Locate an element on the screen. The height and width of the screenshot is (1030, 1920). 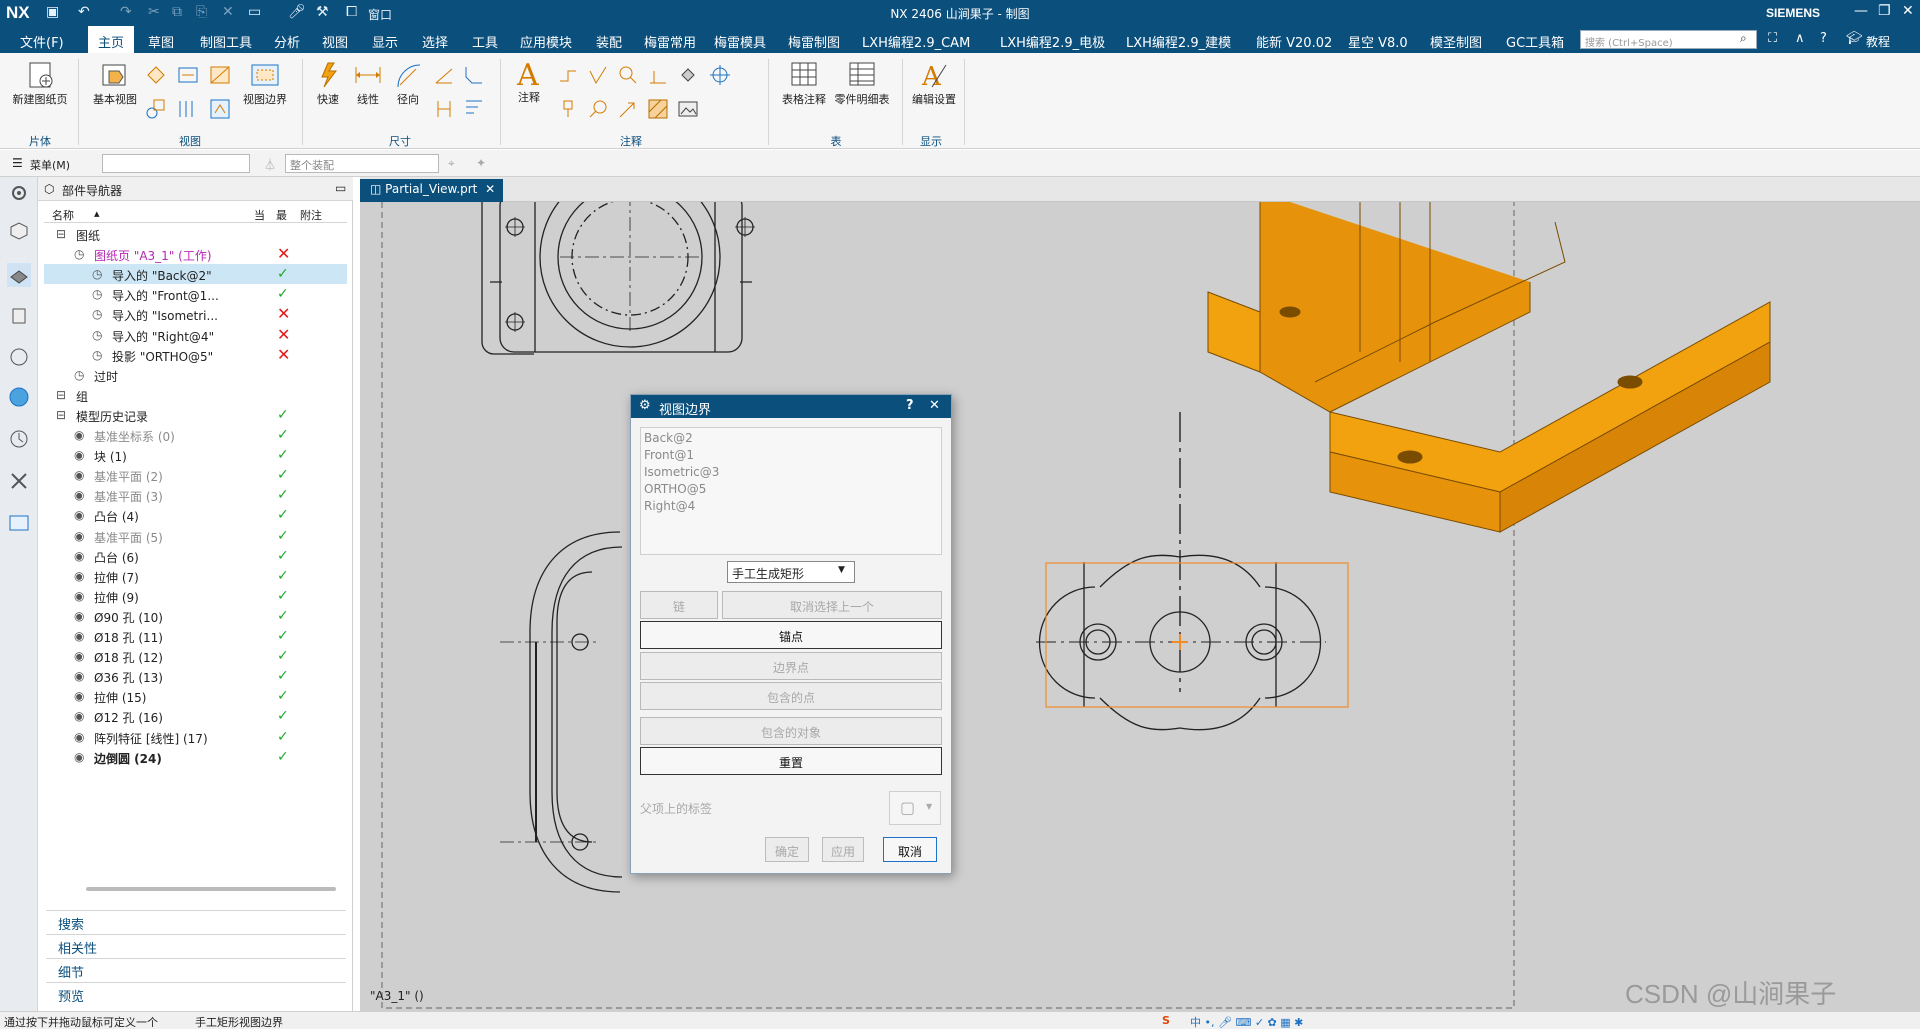
tree-row: ◉ 块 (1) ✓ is located at coordinates (195, 455).